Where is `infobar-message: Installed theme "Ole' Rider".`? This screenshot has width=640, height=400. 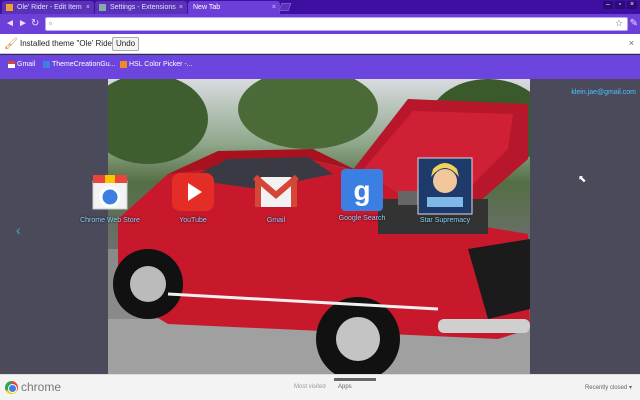
infobar-message: Installed theme "Ole' Rider". is located at coordinates (70, 43).